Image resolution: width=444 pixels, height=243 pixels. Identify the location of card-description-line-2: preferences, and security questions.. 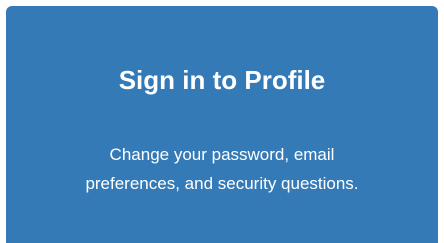
(222, 183).